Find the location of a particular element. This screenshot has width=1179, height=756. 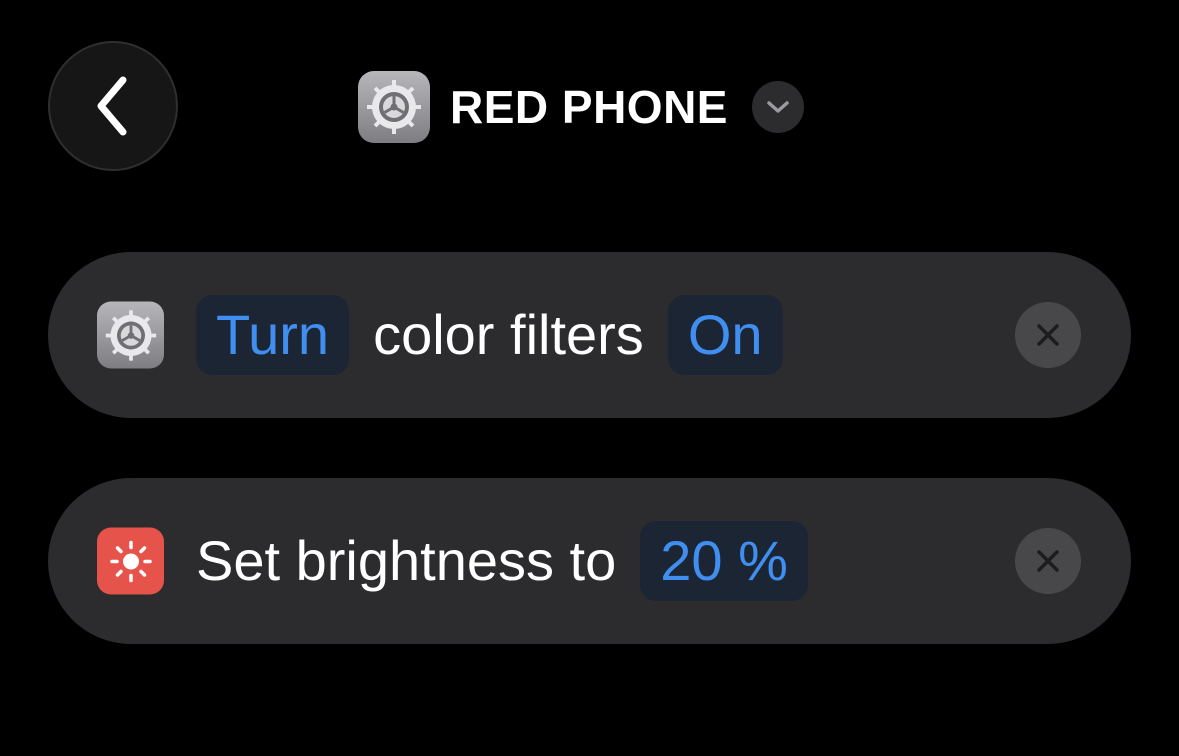

chevron-down-icon is located at coordinates (778, 107).